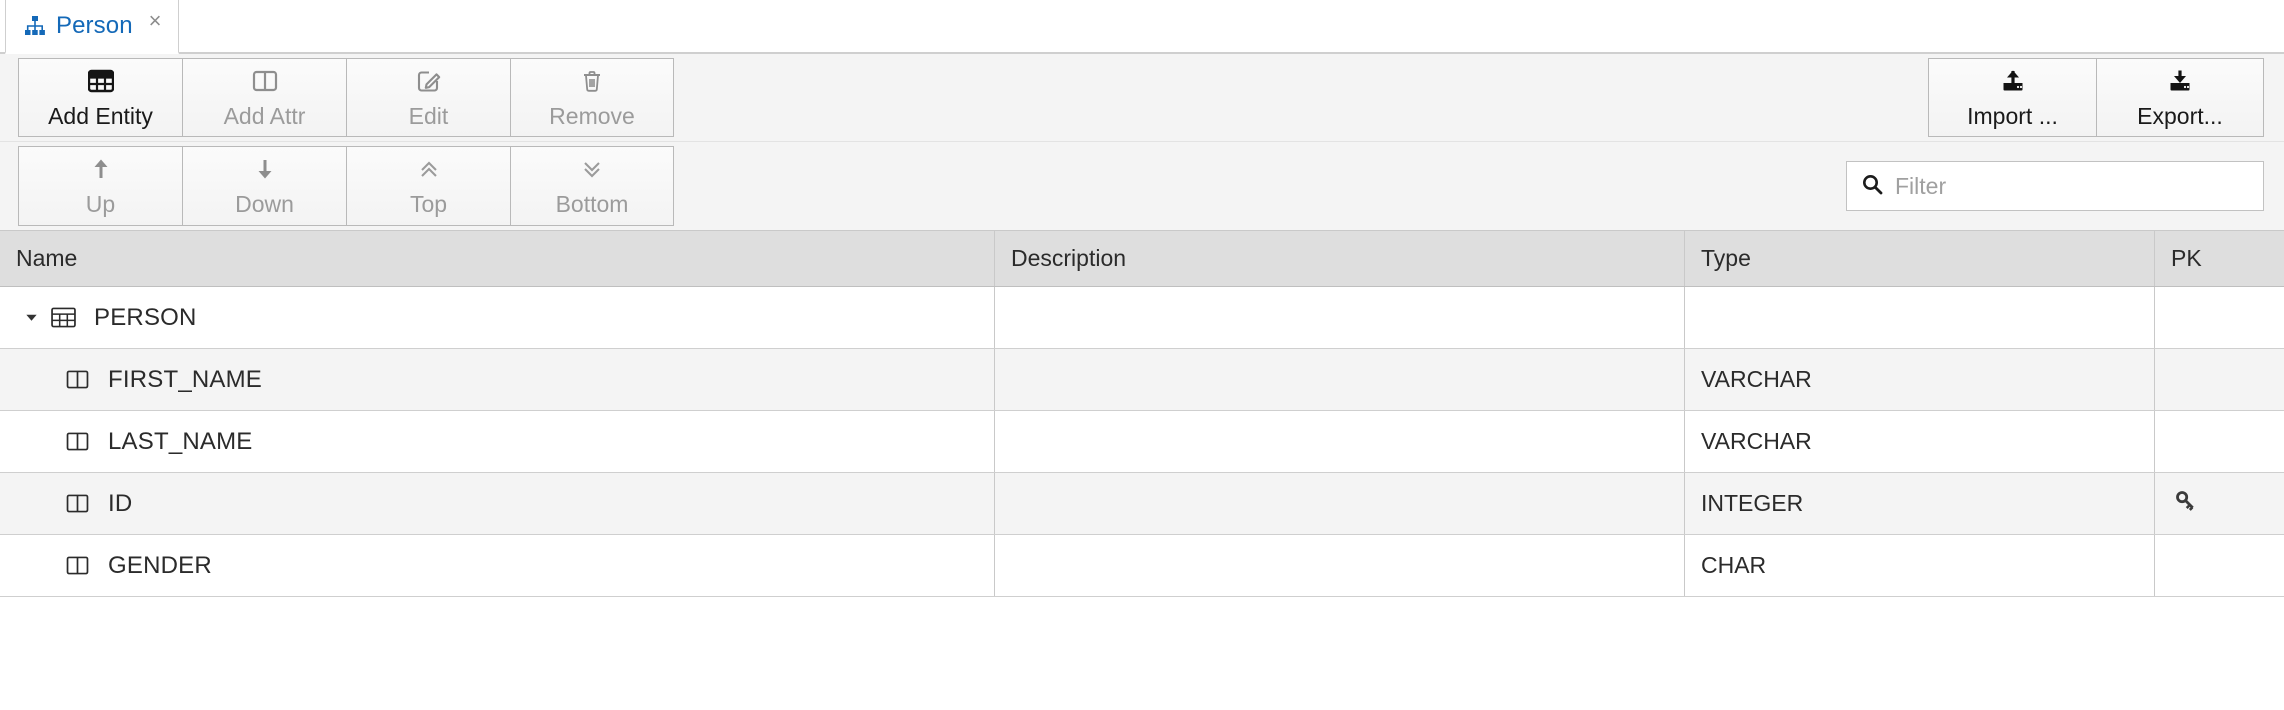 This screenshot has height=710, width=2284. Describe the element at coordinates (2219, 258) in the screenshot. I see `column-header-pk: PK` at that location.